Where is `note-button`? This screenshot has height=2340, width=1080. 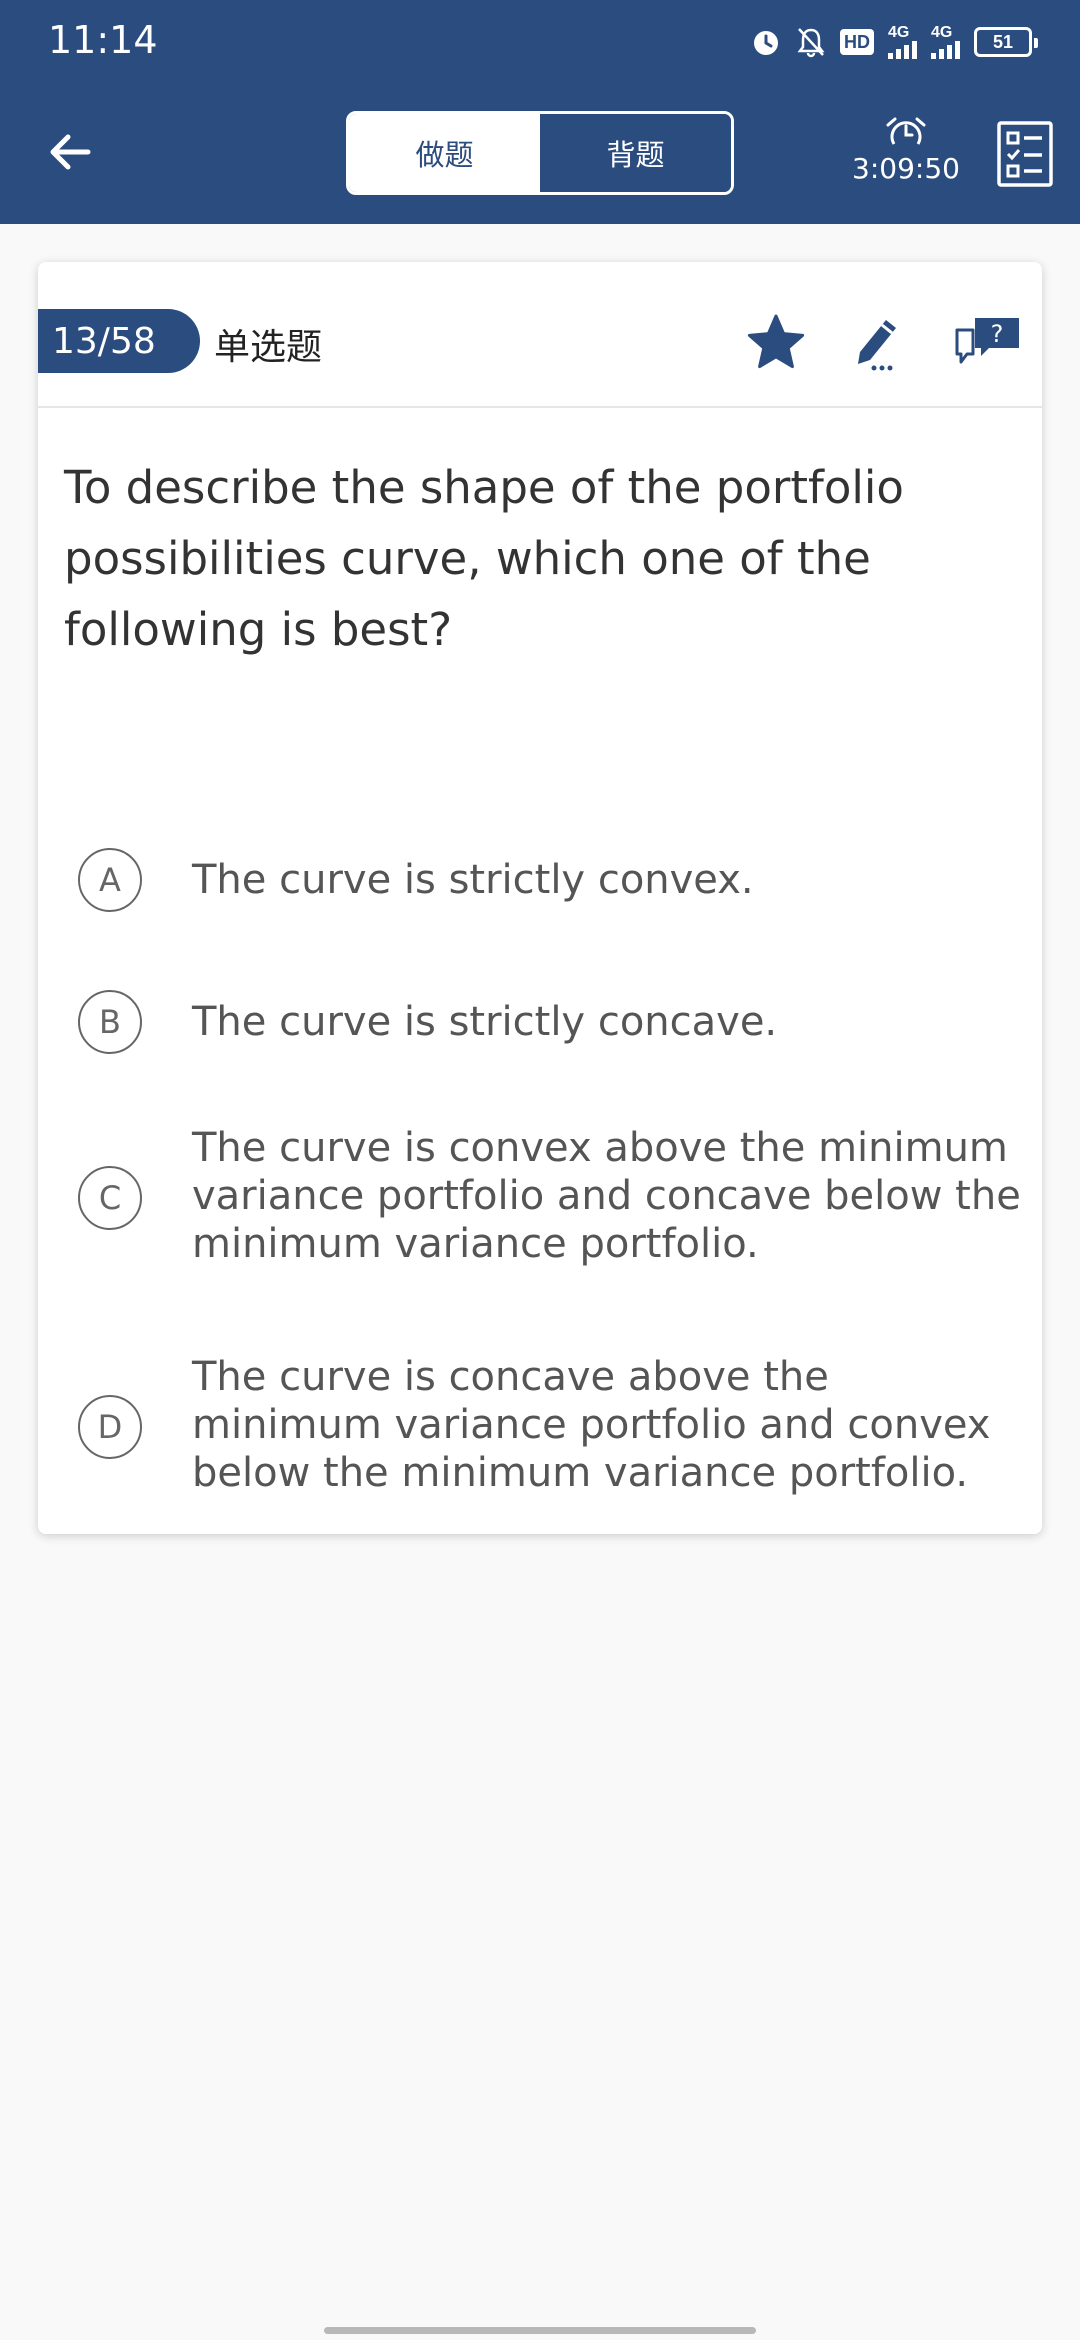 note-button is located at coordinates (878, 342).